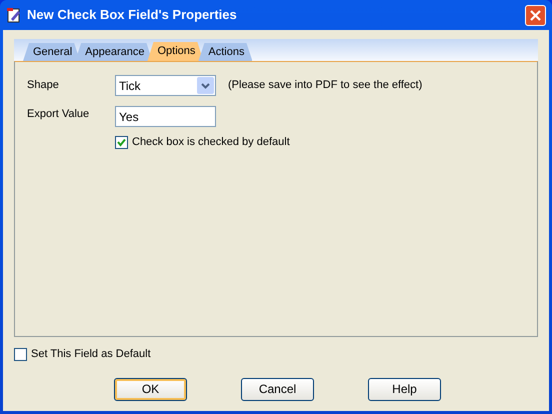 This screenshot has width=552, height=414. I want to click on close-button, so click(535, 15).